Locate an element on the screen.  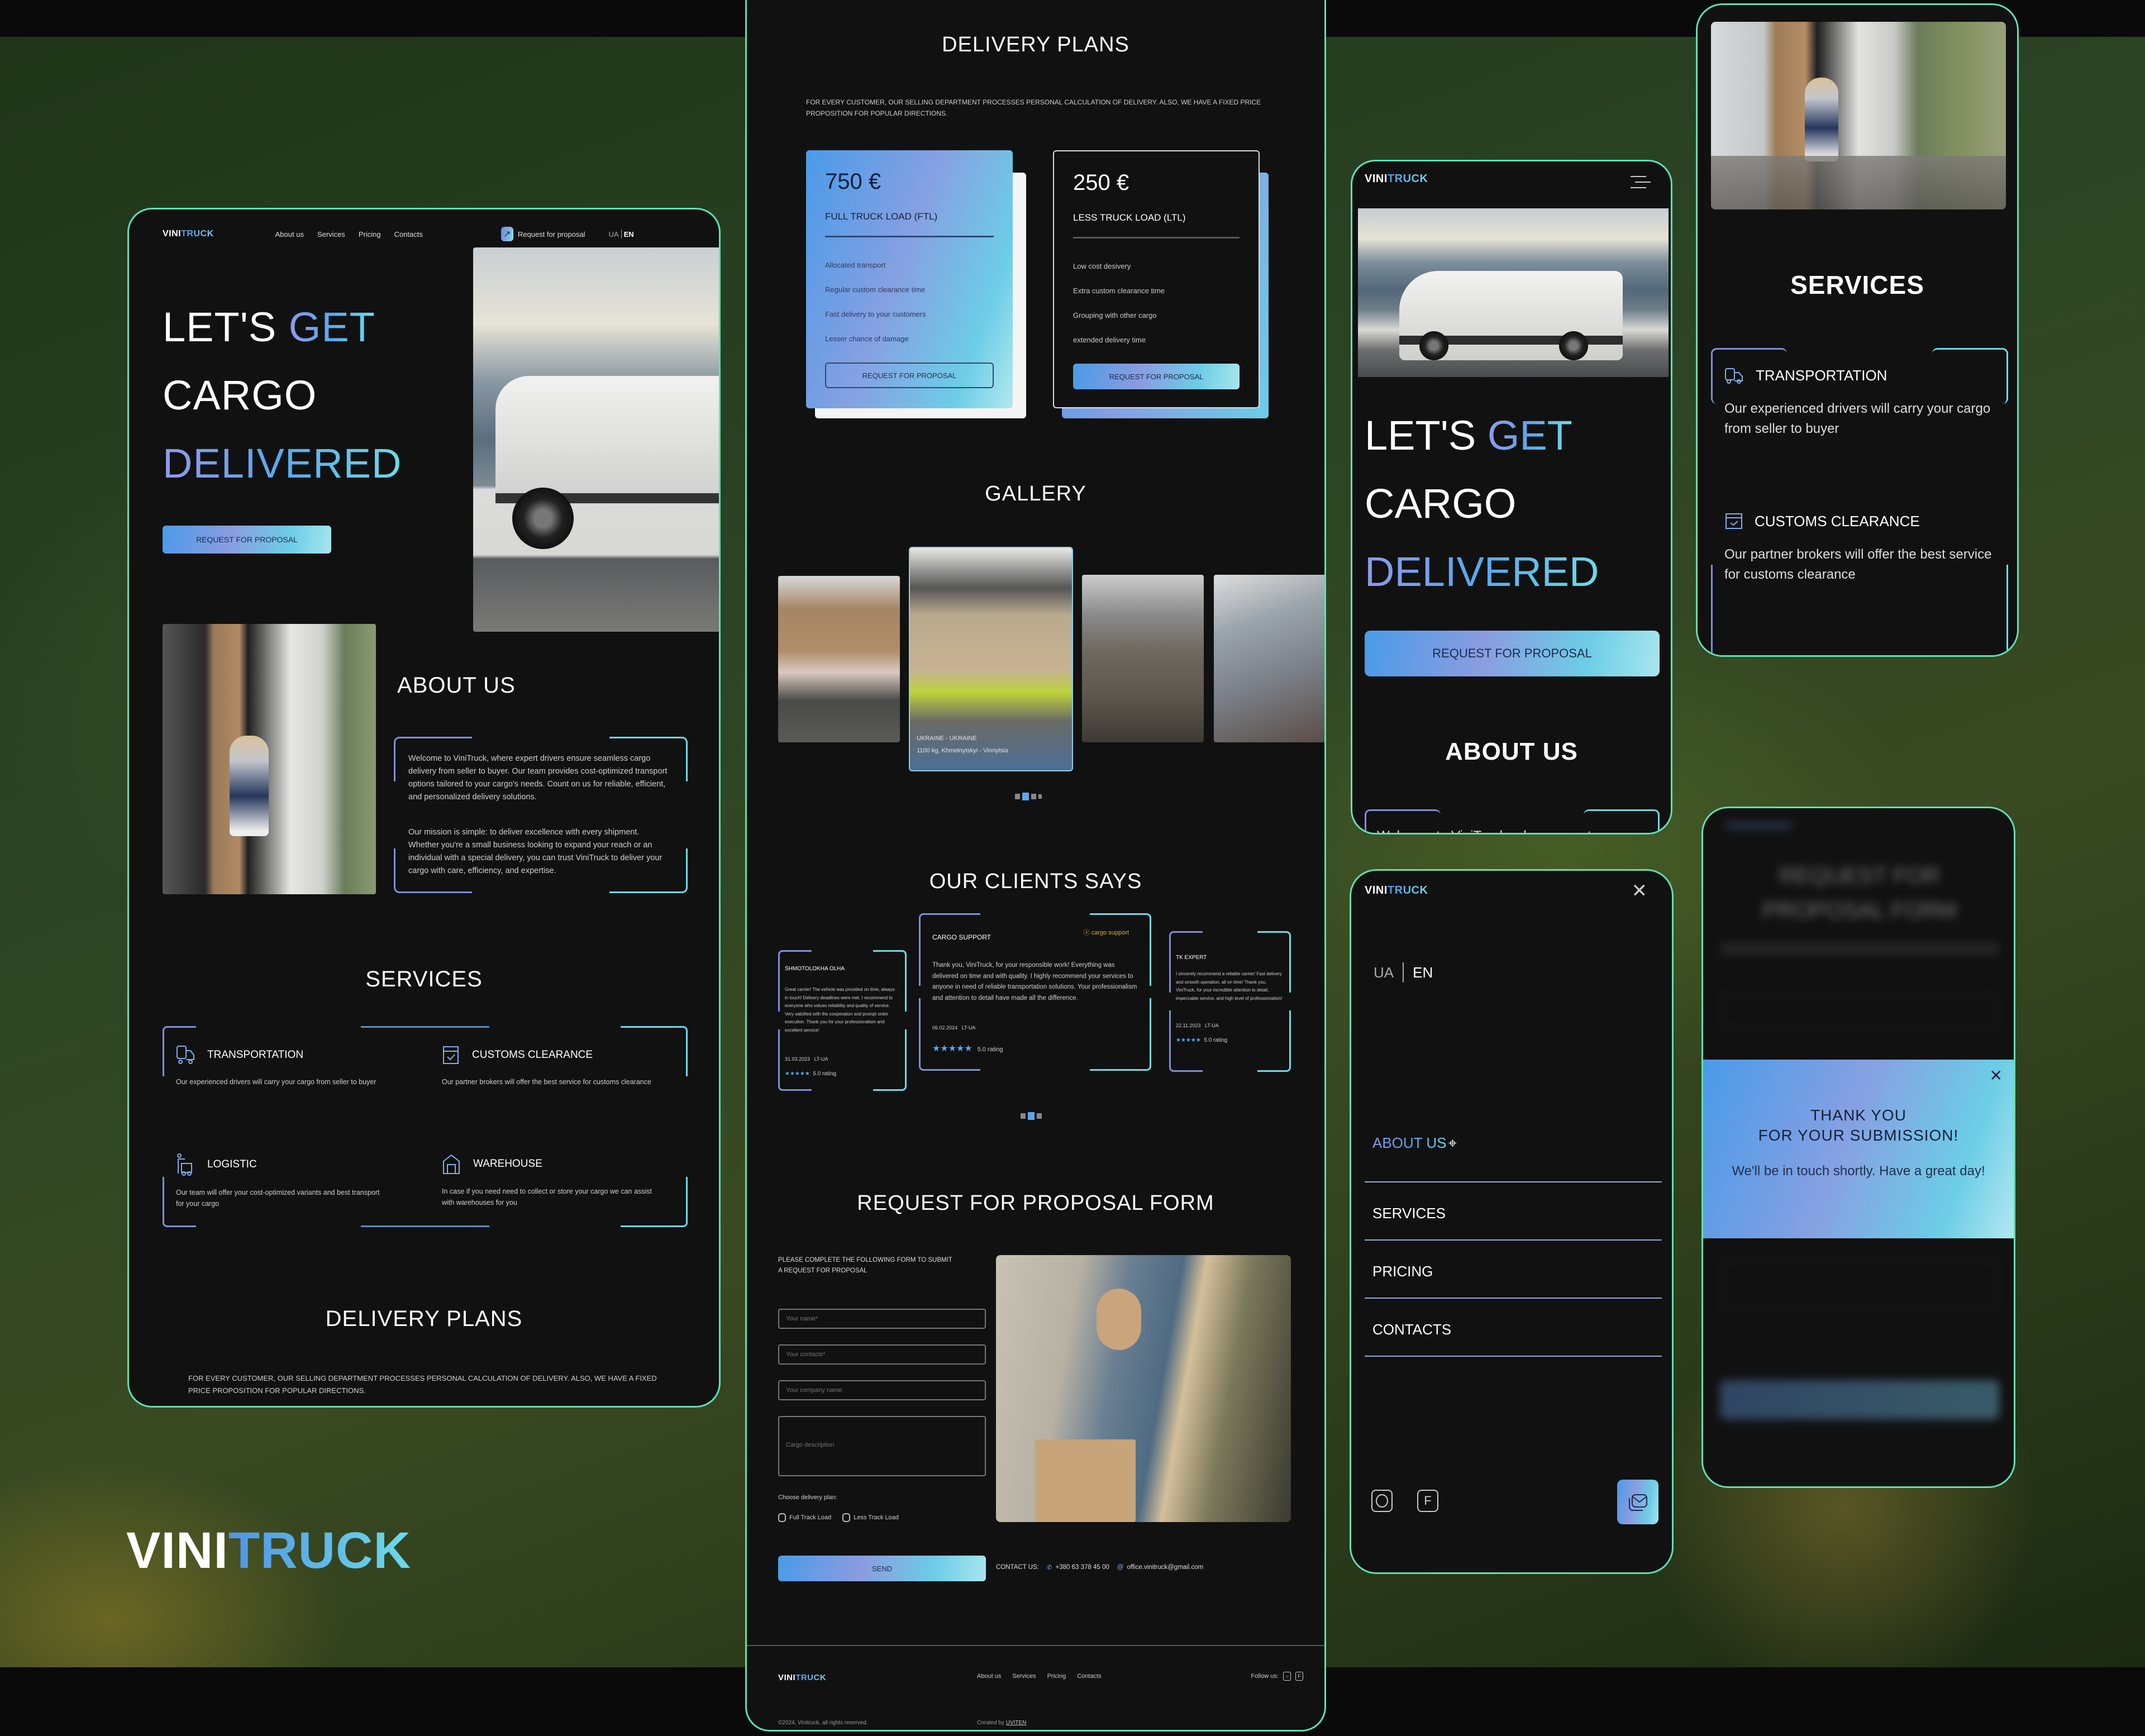
ltl-request-button: REQUEST FOR PROPOSAL is located at coordinates (1156, 376).